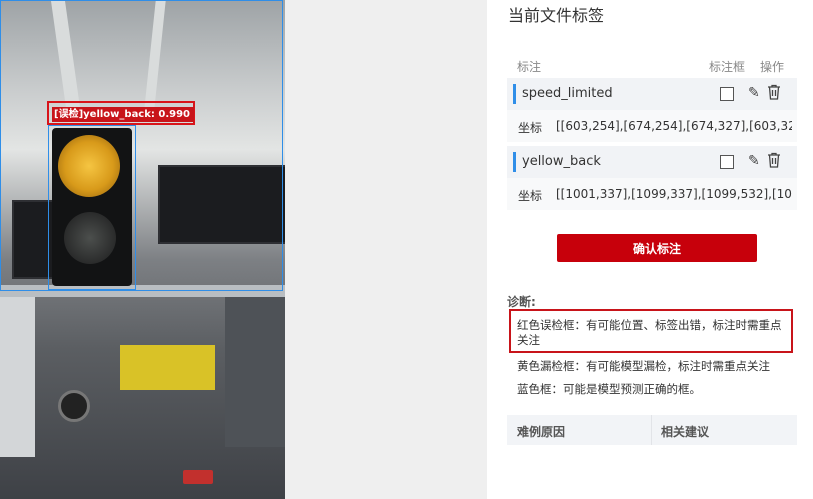  What do you see at coordinates (685, 432) in the screenshot?
I see `table-header-suggestion: 相关建议` at bounding box center [685, 432].